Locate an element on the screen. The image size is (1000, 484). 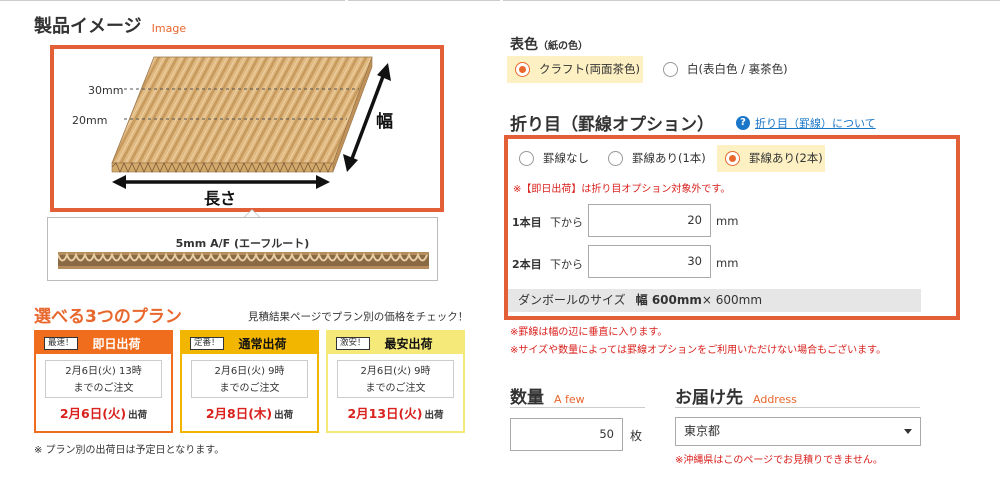
radio-fold-one: 罫線あり(1本) is located at coordinates (655, 158).